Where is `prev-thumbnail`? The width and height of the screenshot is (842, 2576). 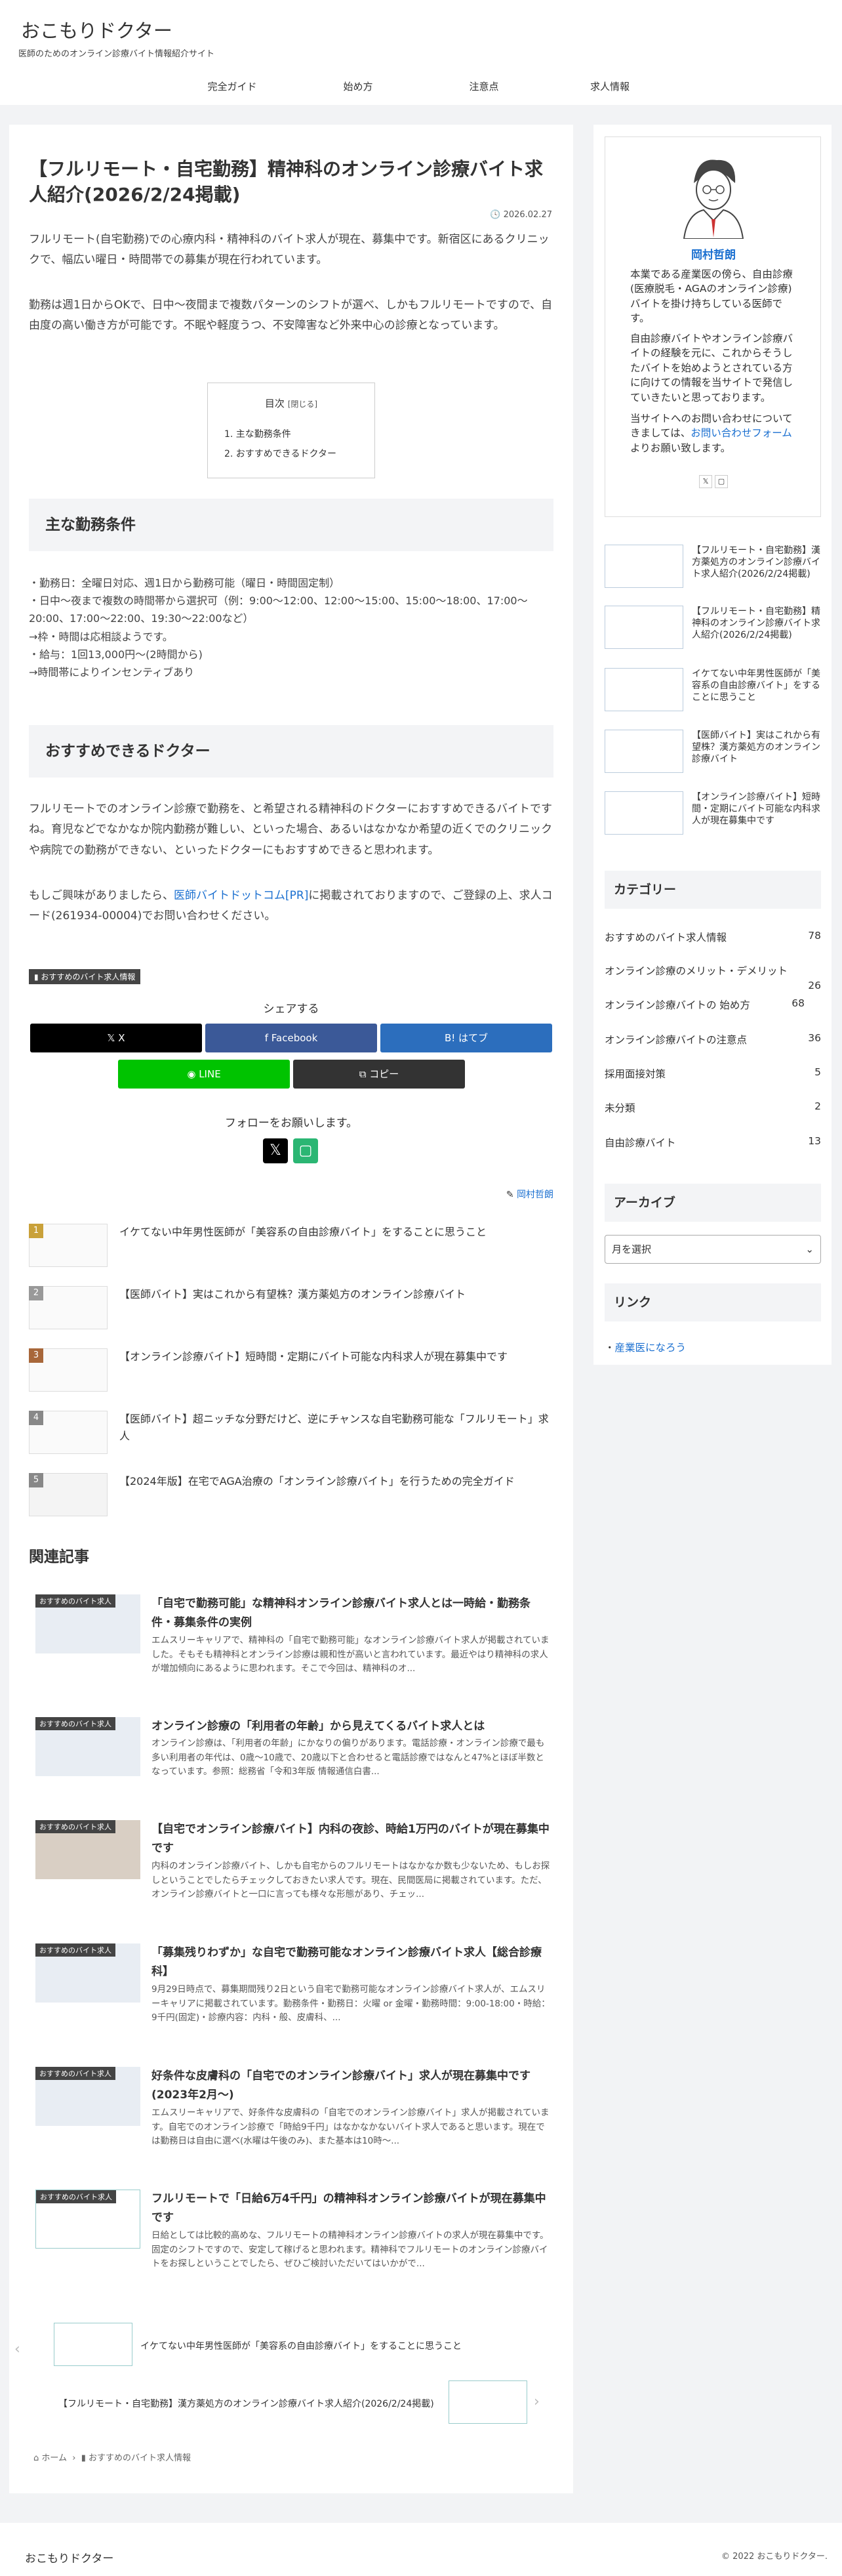 prev-thumbnail is located at coordinates (93, 2344).